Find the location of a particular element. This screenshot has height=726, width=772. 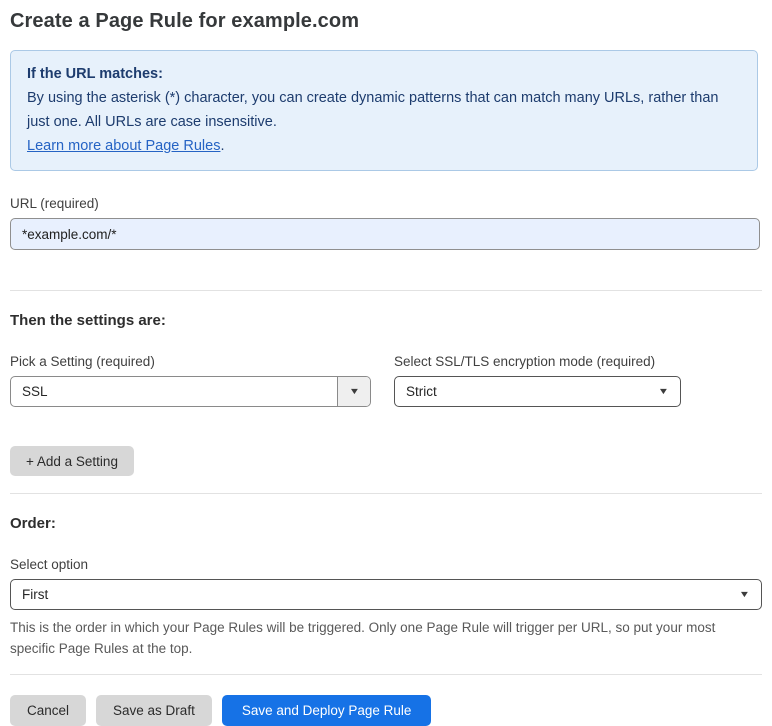

setting-select-group: Pick a Setting (required) SSL ▼ is located at coordinates (190, 368).